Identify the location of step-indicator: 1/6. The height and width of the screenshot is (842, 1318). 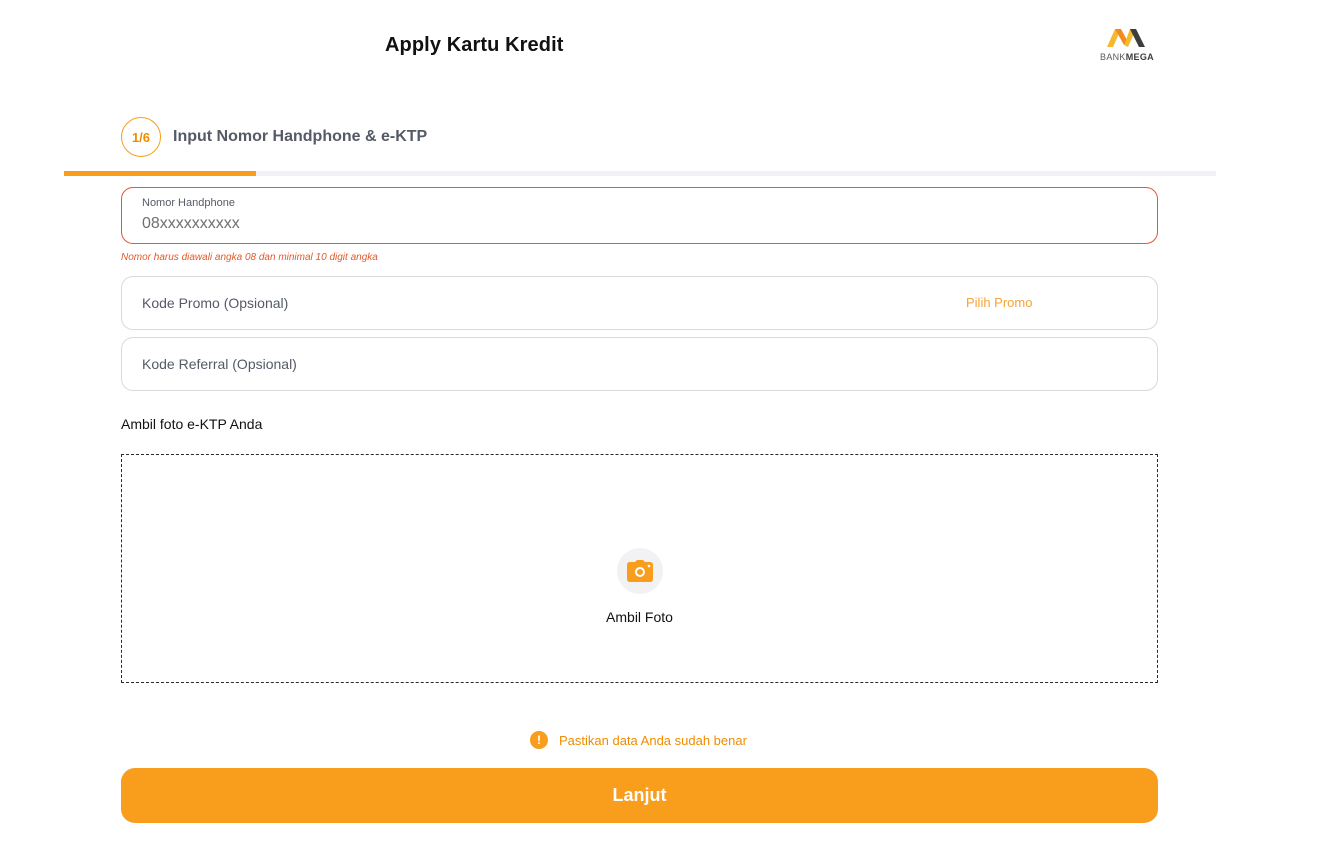
(141, 137).